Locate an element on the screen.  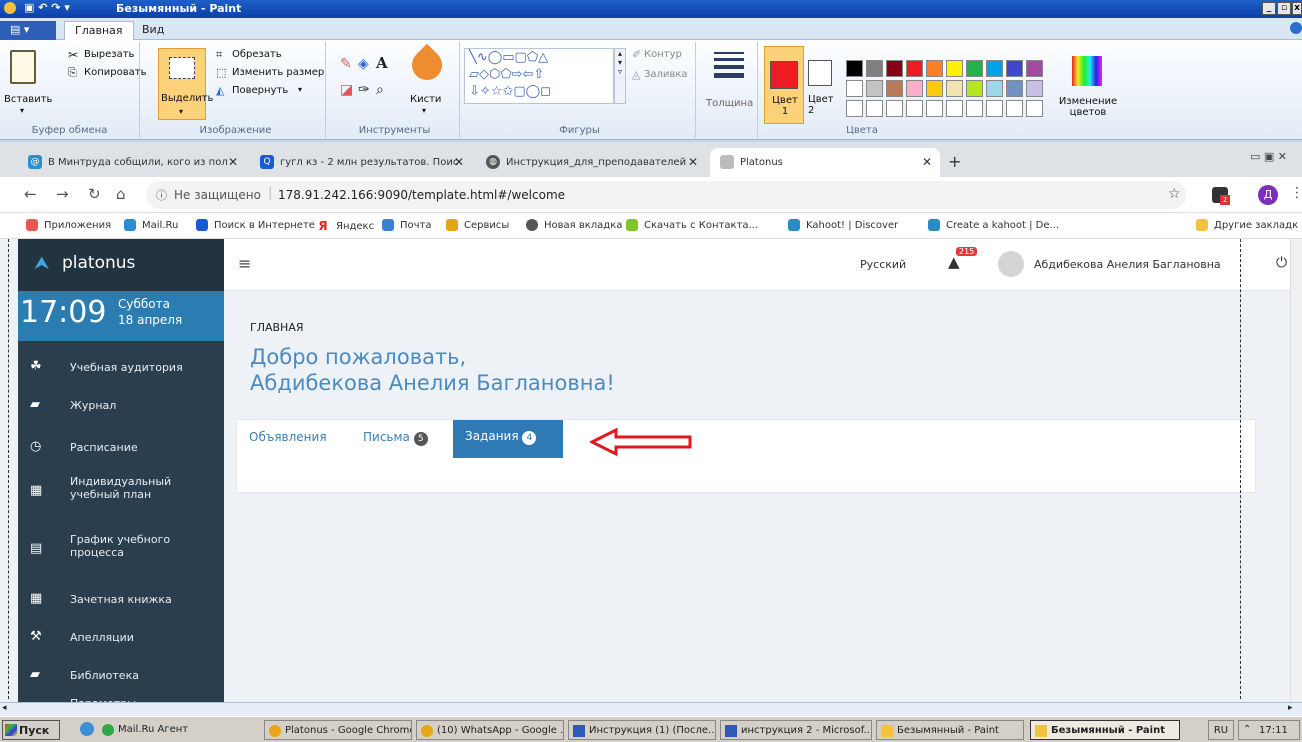
paste-button: Вставить is located at coordinates (28, 99).